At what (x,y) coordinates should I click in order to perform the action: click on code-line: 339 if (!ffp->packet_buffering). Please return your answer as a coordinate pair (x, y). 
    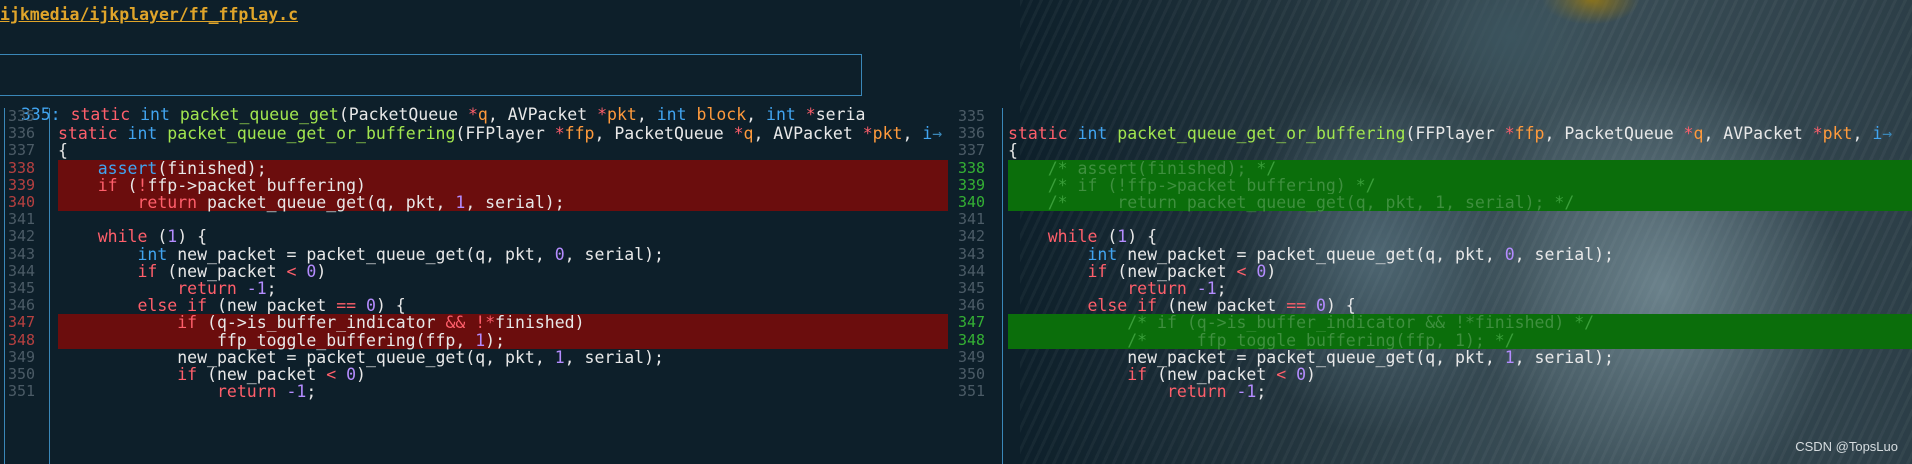
    Looking at the image, I should click on (474, 185).